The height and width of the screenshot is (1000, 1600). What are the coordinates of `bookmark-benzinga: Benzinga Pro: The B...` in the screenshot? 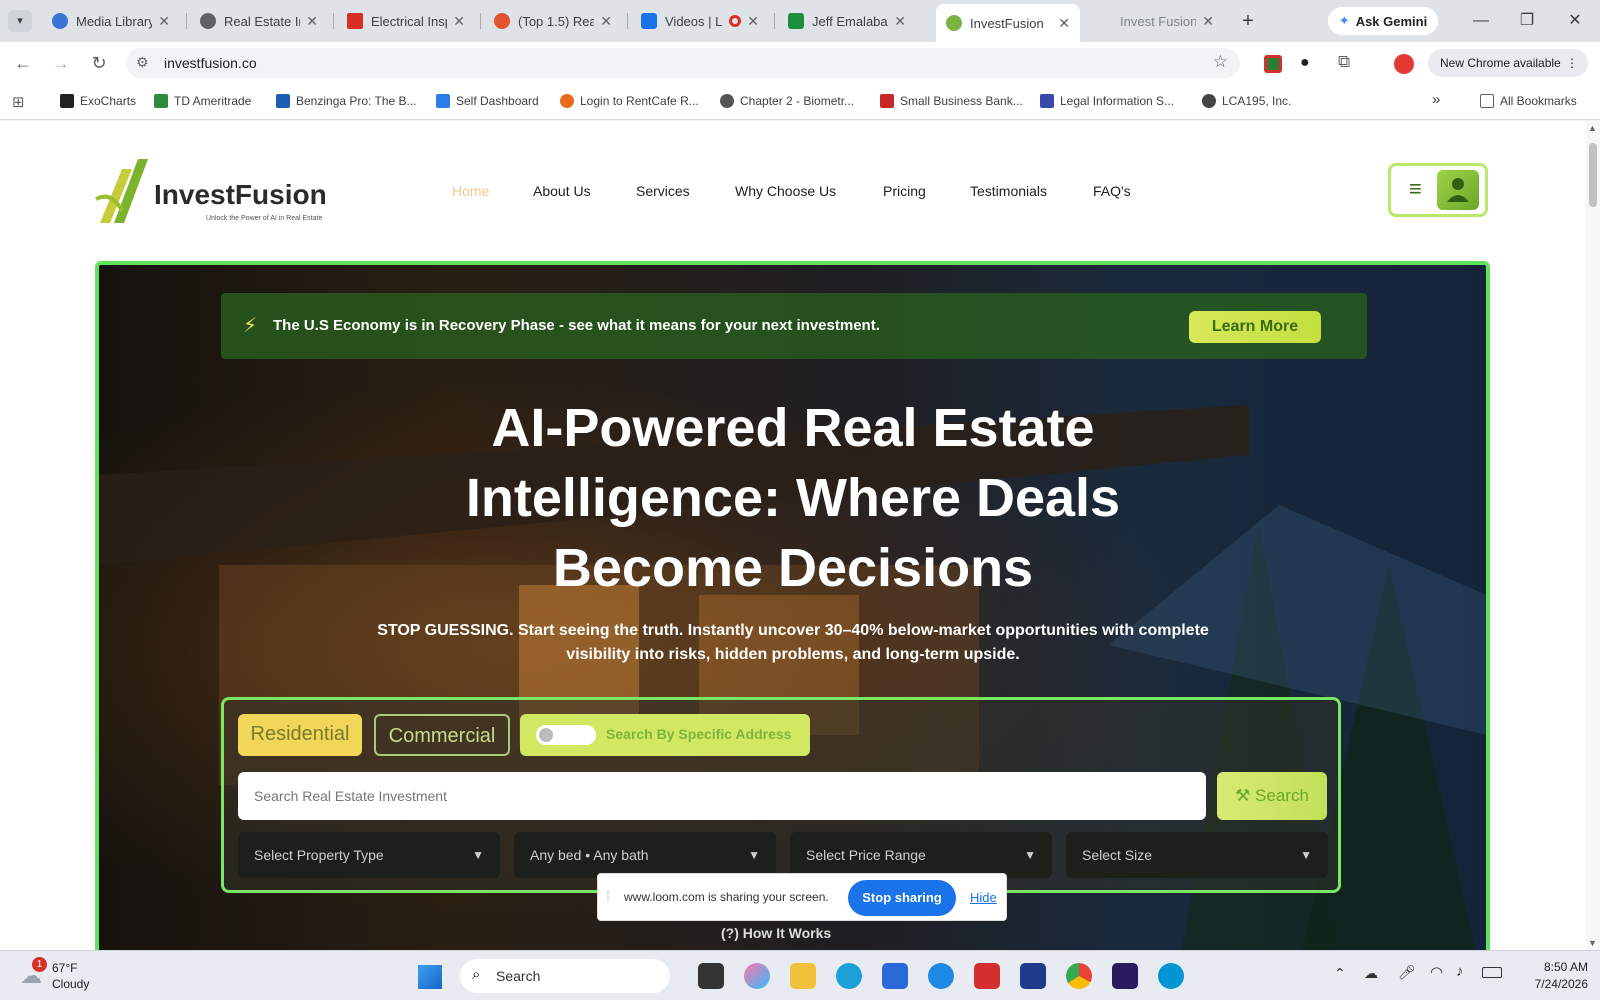 It's located at (346, 101).